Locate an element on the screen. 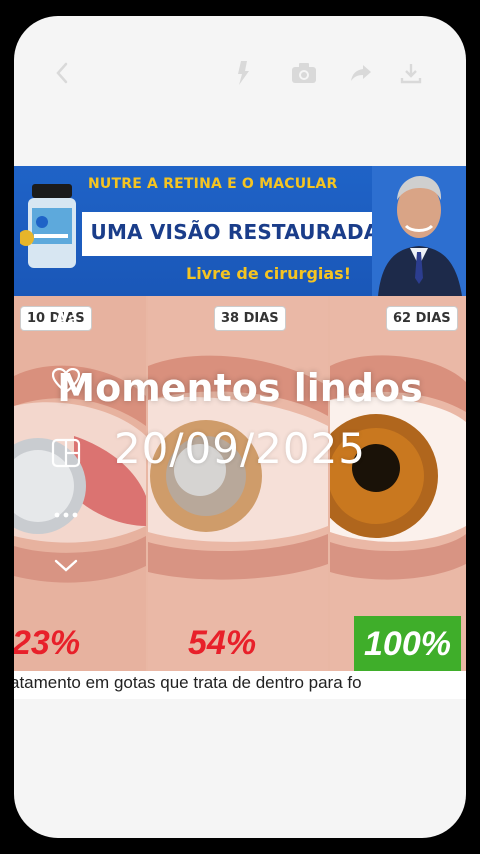 This screenshot has width=480, height=854. ad-headline-main: UMA VISÃO RESTAURADA is located at coordinates (235, 232).